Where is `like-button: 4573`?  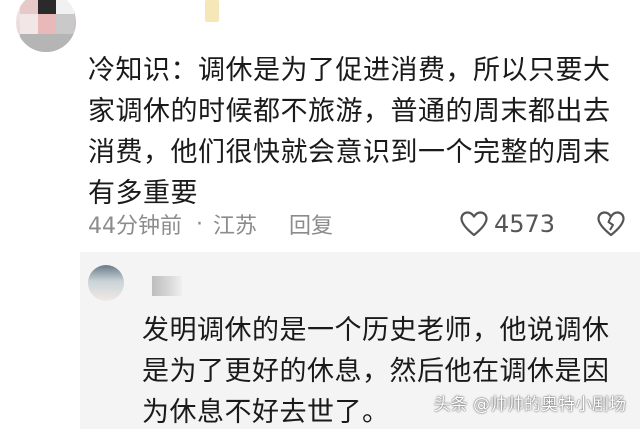 like-button: 4573 is located at coordinates (507, 224).